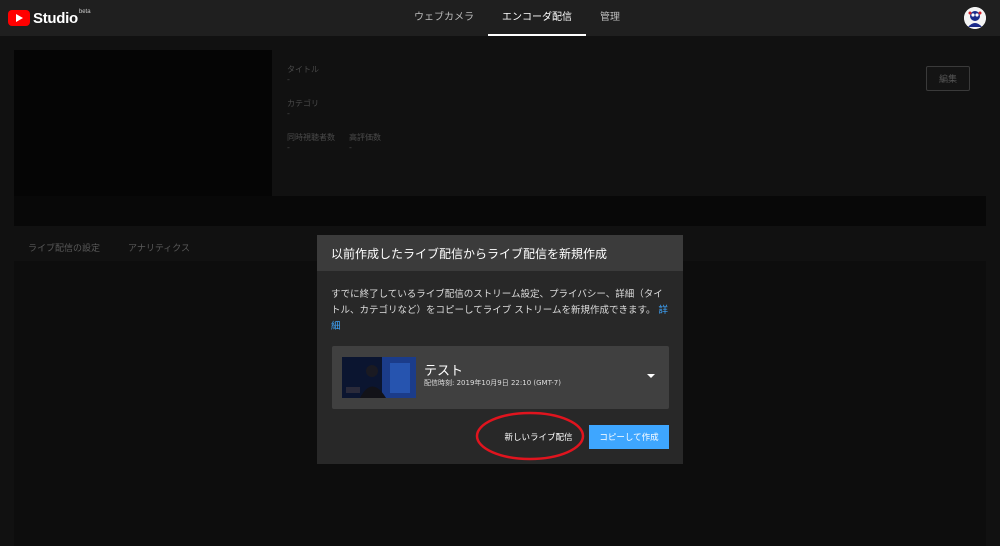 Image resolution: width=1000 pixels, height=546 pixels. I want to click on tab-analytics: アナリティクス, so click(159, 247).